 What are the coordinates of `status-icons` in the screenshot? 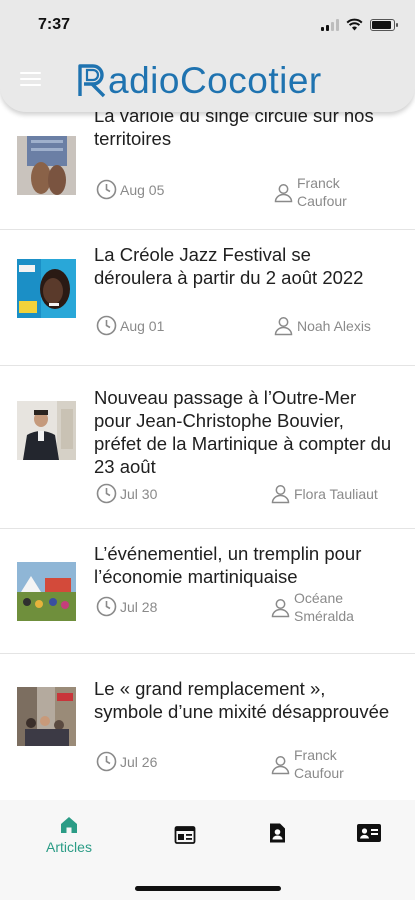 It's located at (359, 24).